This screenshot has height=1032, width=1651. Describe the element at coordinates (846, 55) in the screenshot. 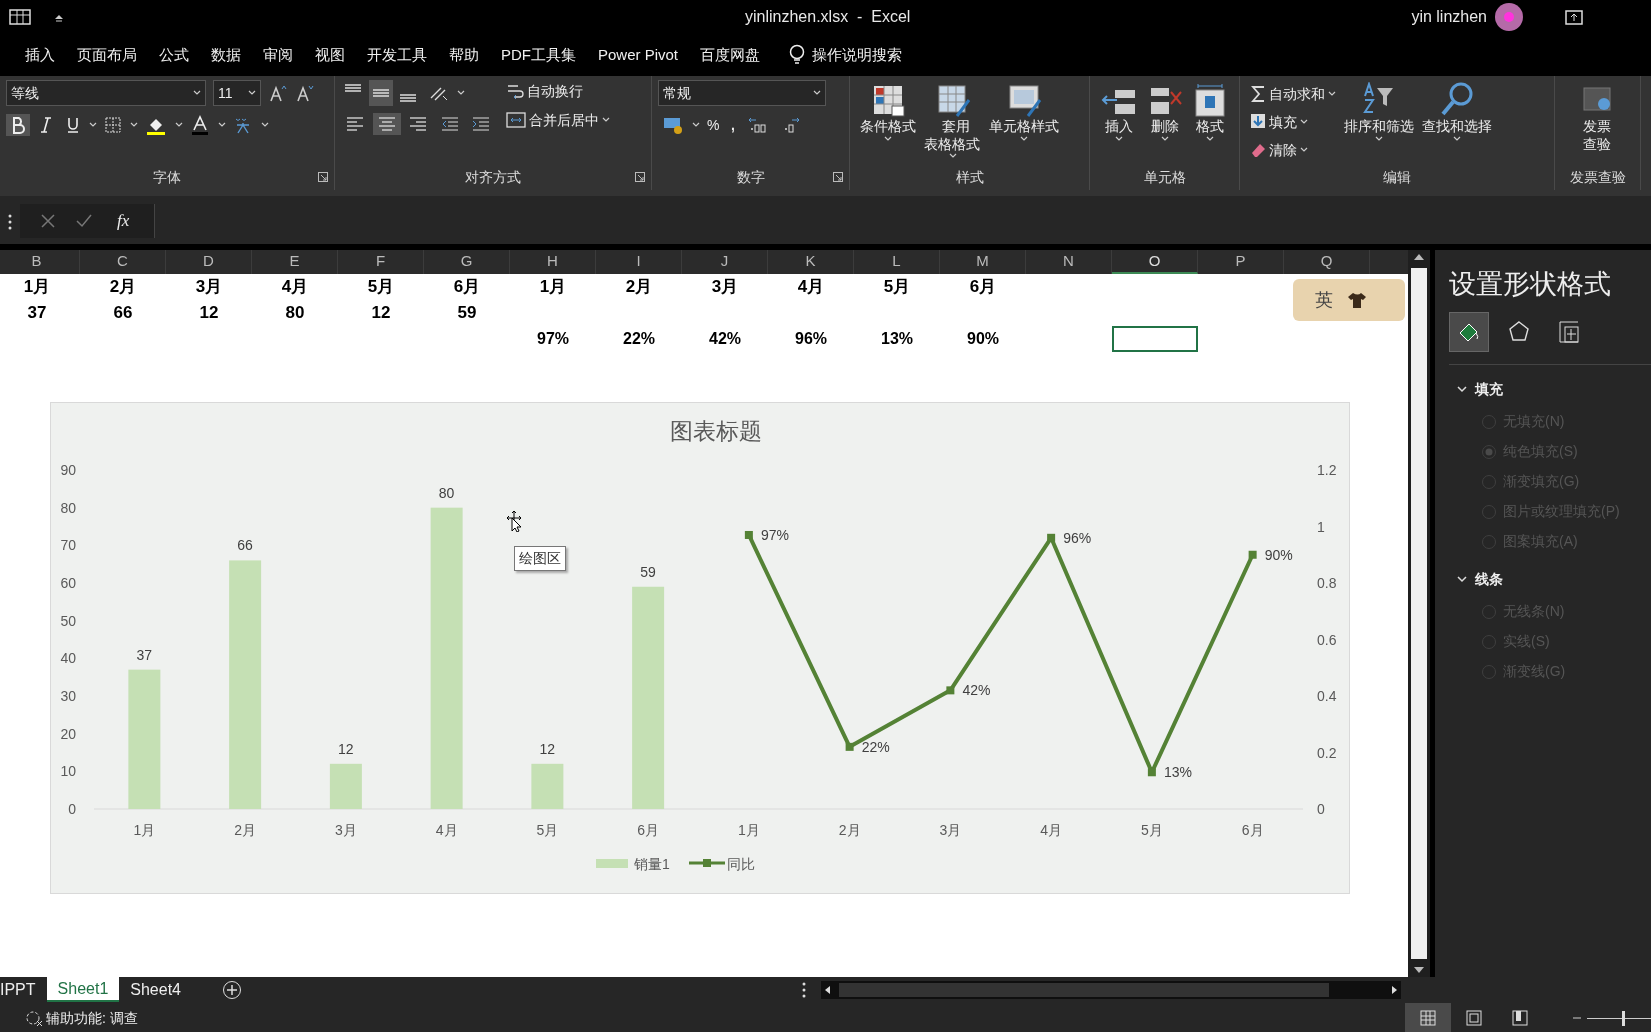

I see `tell-me-search: 操作说明搜索` at that location.